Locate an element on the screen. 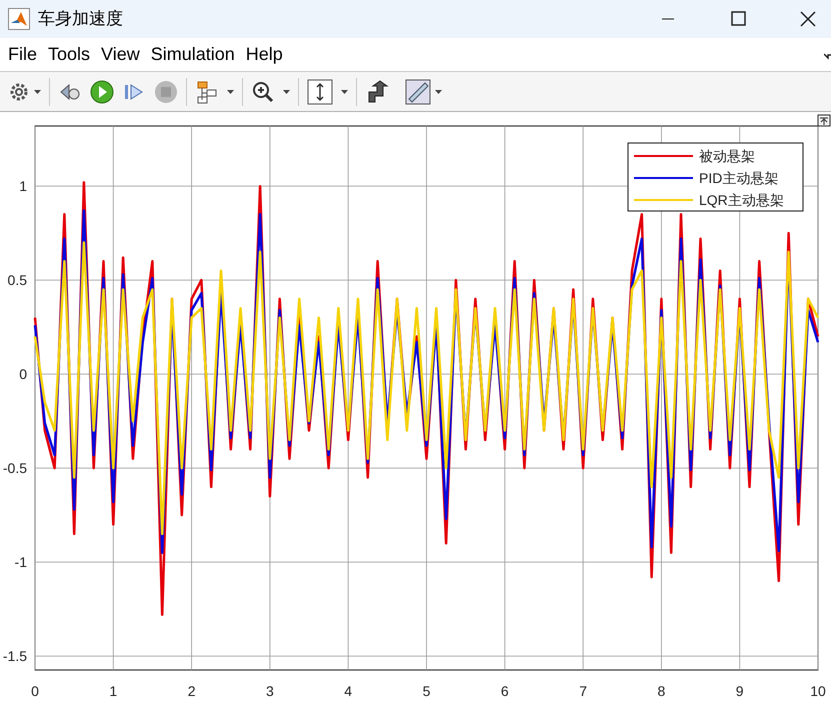  x-tick-label: 9 is located at coordinates (740, 691).